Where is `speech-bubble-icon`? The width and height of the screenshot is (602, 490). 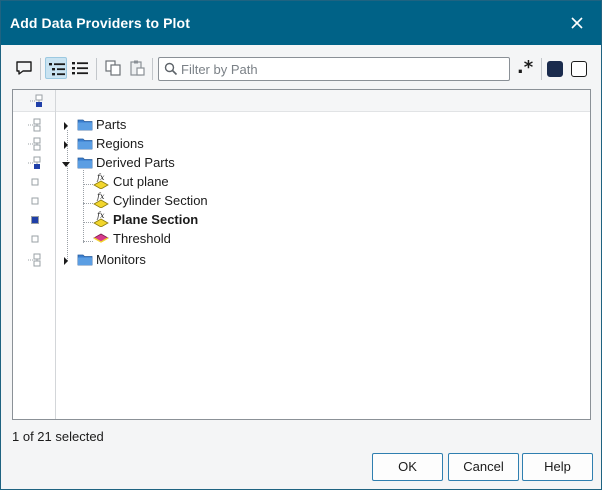
speech-bubble-icon is located at coordinates (24, 68).